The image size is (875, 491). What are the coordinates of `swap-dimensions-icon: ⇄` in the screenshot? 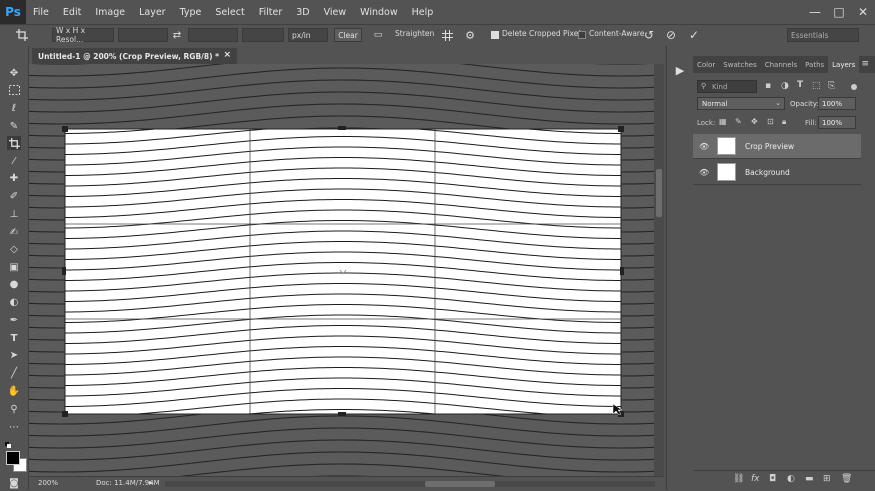 It's located at (177, 35).